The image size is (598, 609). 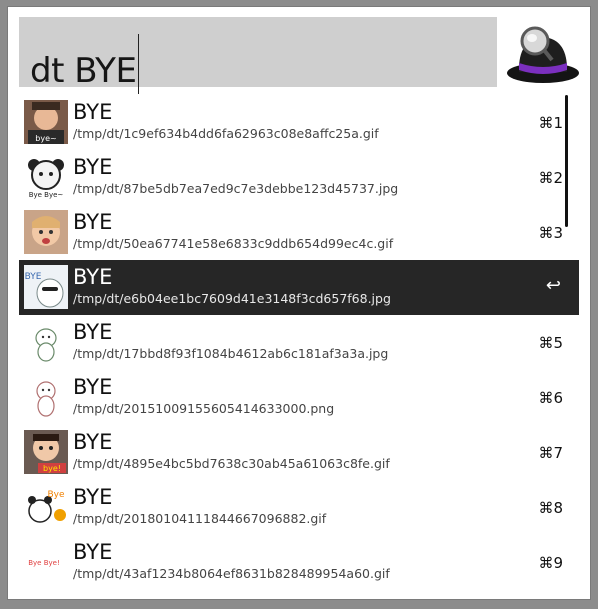 I want to click on result-thumbnail: Bye Bye!, so click(x=46, y=562).